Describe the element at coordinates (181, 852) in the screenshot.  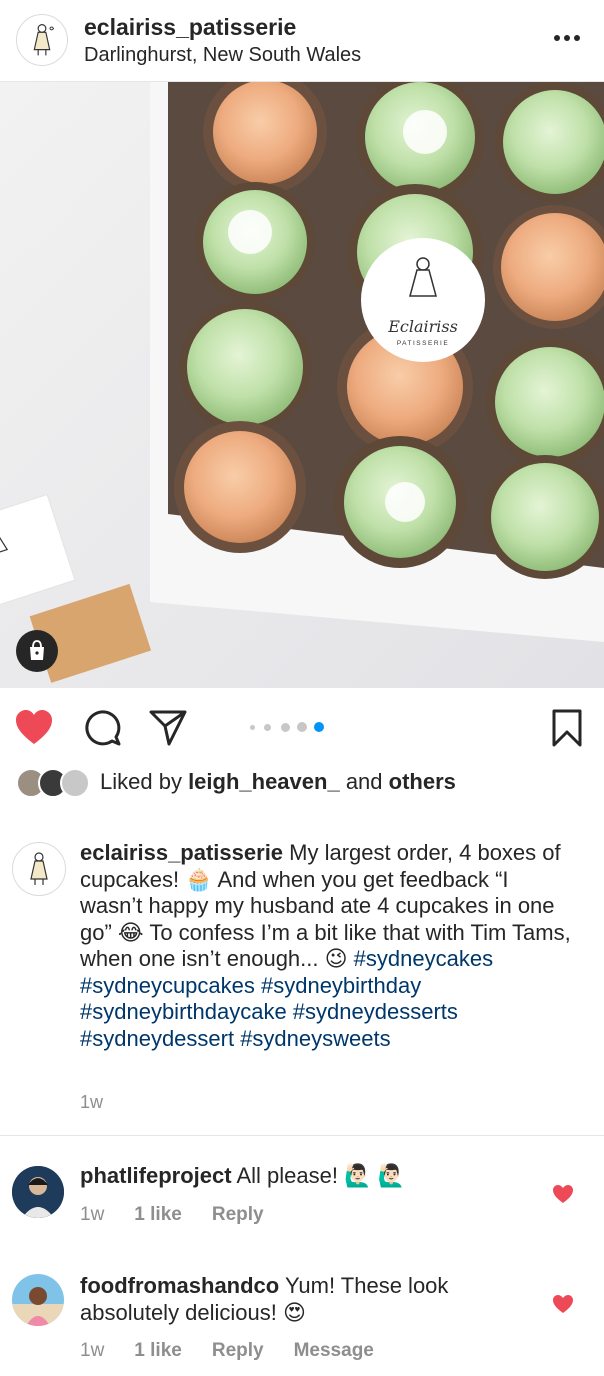
I see `caption-username: eclairiss_patisserie` at that location.